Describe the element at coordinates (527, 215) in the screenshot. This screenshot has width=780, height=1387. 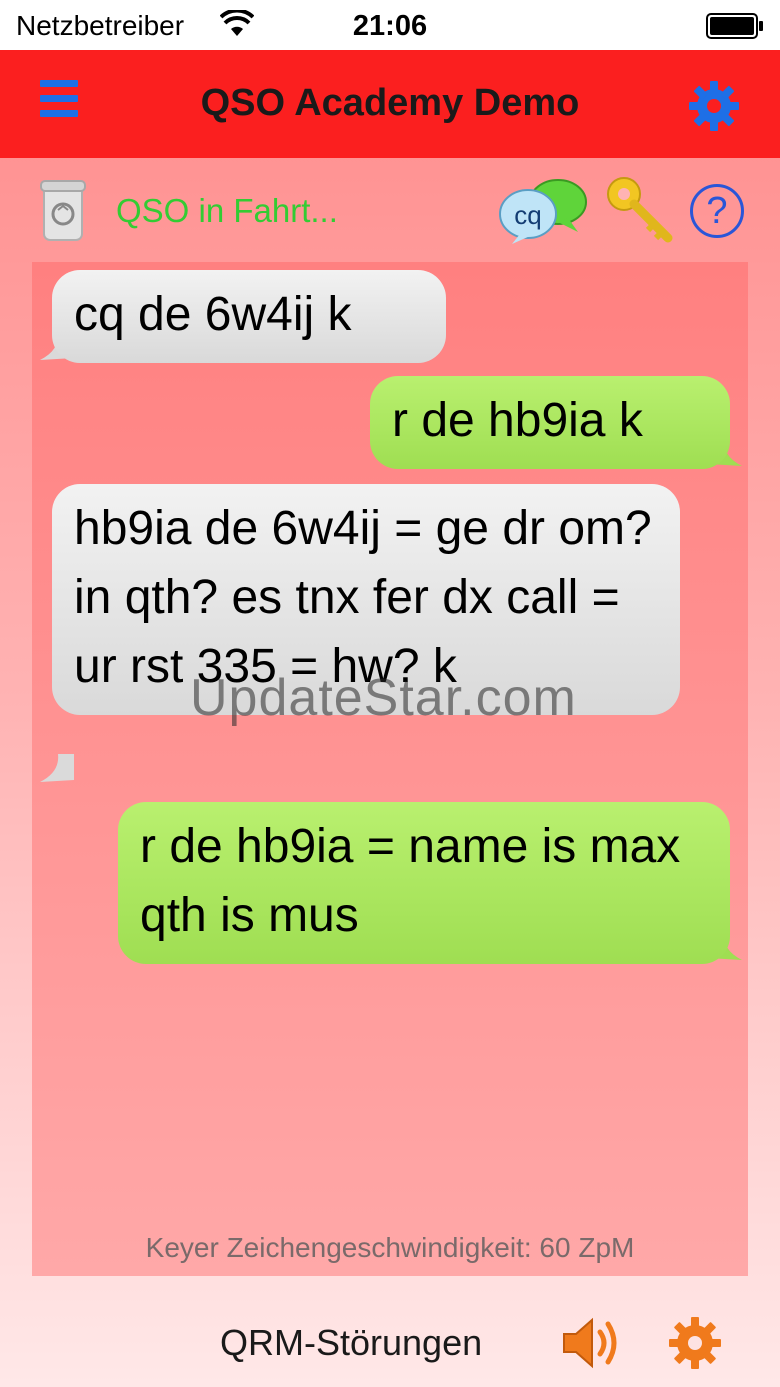
I see `cq-icon-label: cq` at that location.